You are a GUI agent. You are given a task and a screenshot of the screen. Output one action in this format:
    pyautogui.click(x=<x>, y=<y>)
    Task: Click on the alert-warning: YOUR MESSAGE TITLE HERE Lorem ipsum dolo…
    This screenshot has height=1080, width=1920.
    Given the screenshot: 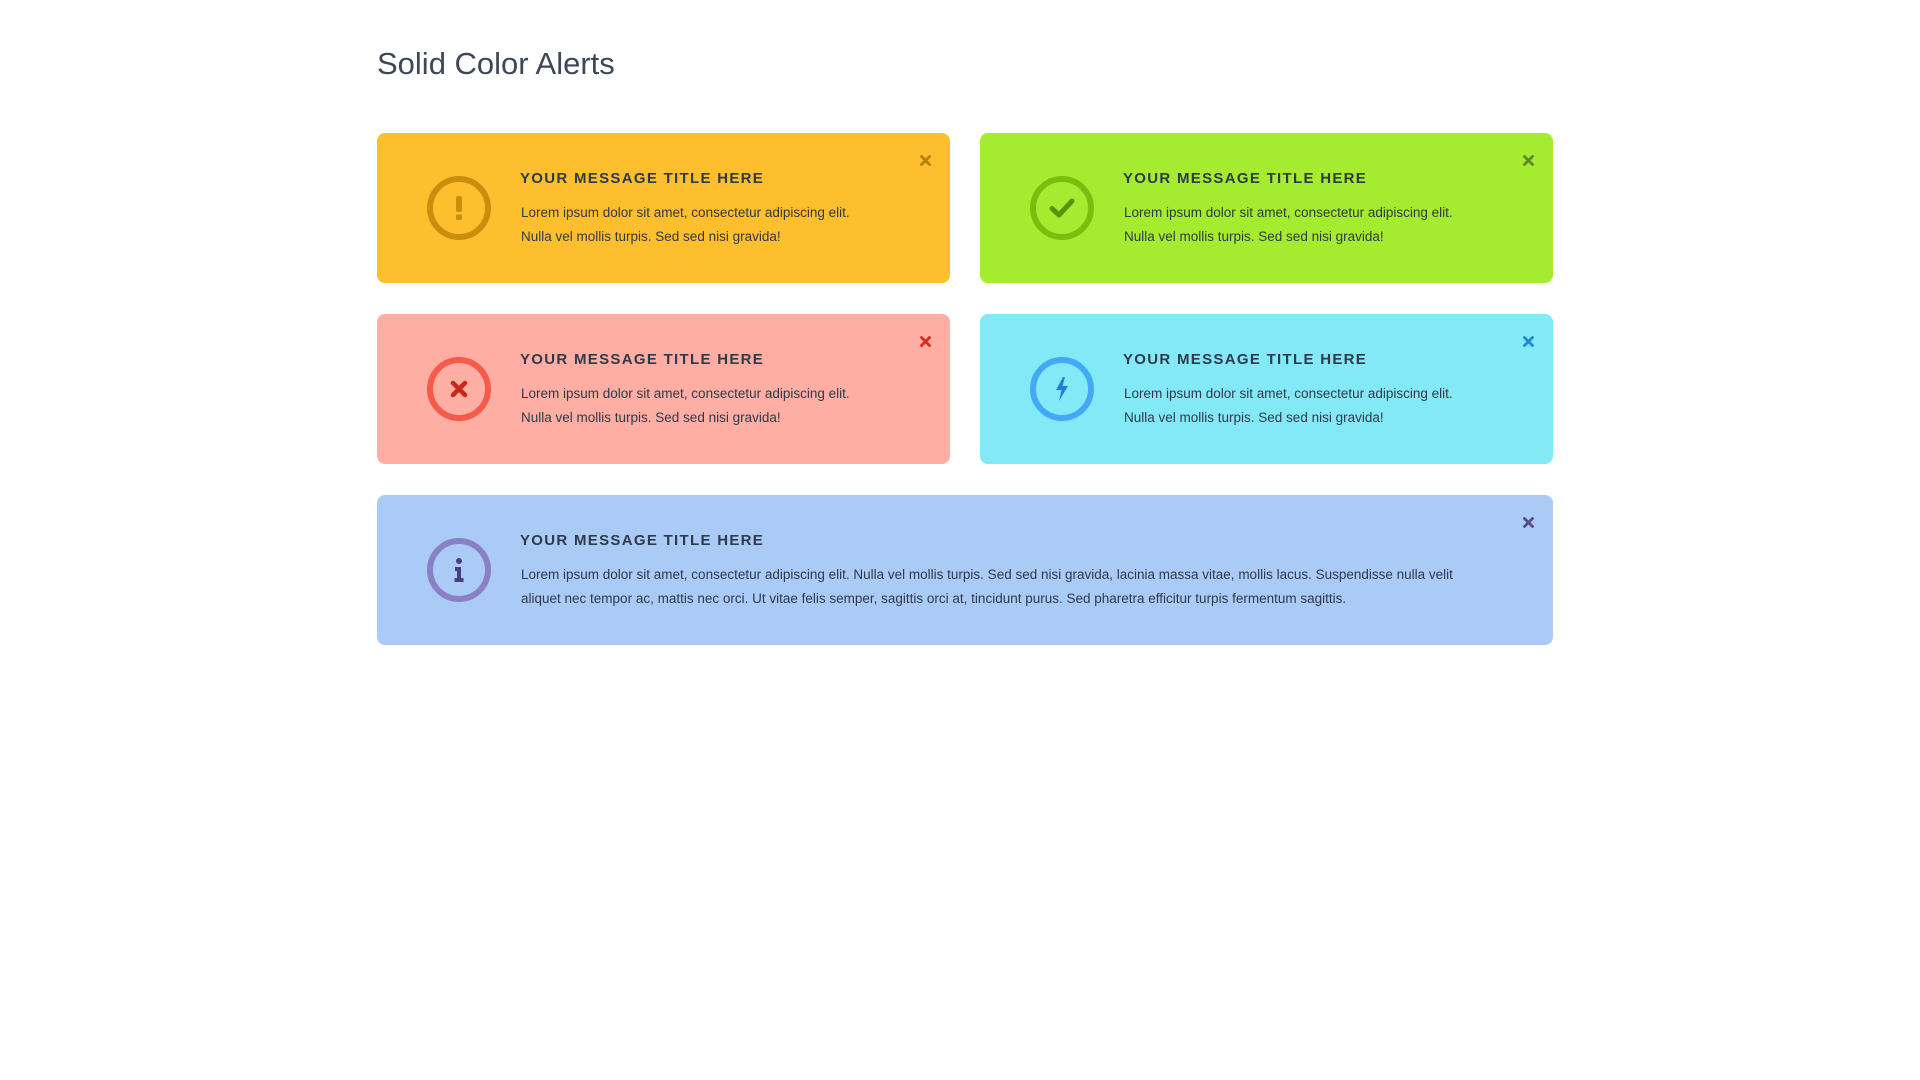 What is the action you would take?
    pyautogui.click(x=663, y=208)
    